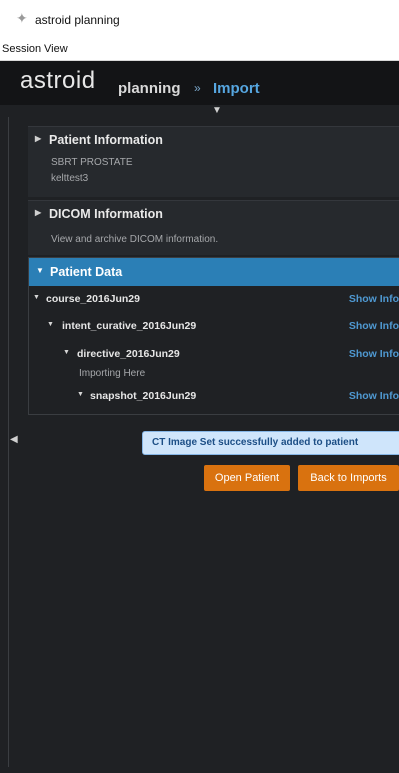  What do you see at coordinates (14, 439) in the screenshot?
I see `chevron-left-icon: ◀` at bounding box center [14, 439].